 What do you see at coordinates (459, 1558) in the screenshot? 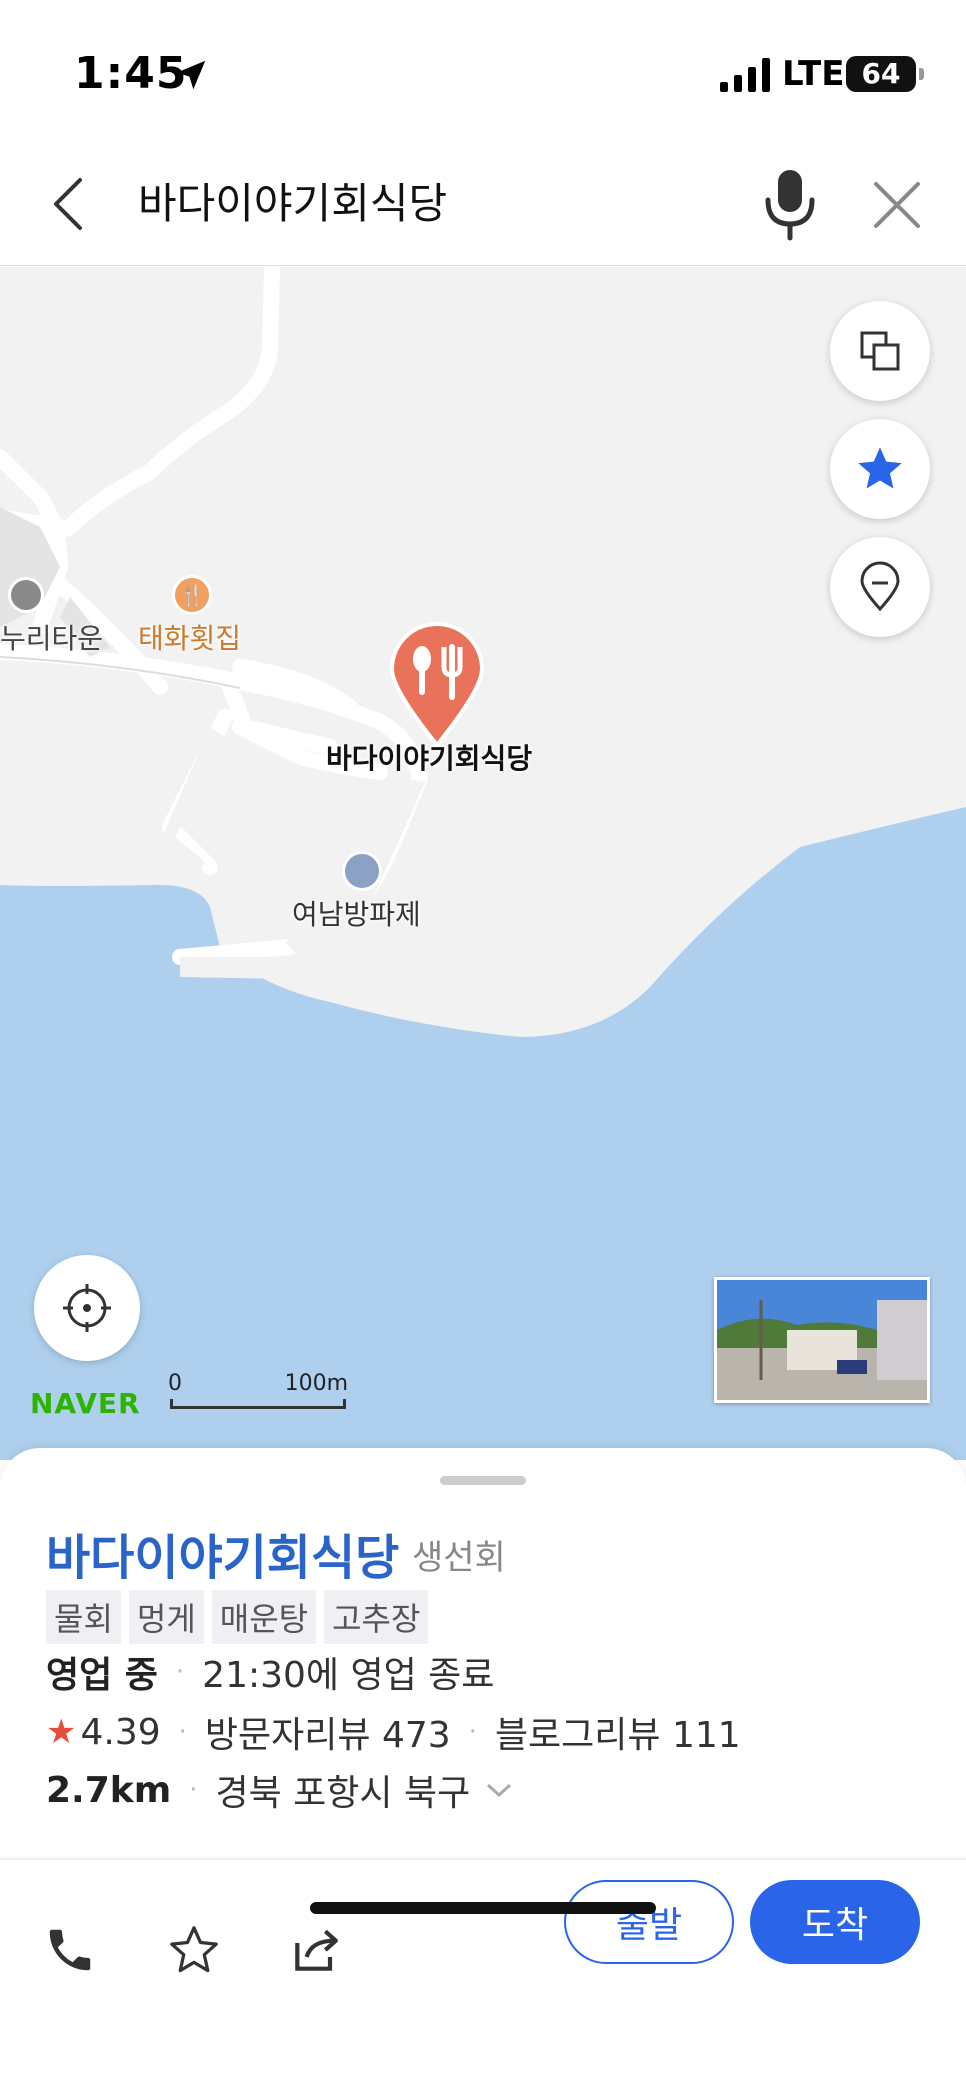
I see `place-category: 생선회` at bounding box center [459, 1558].